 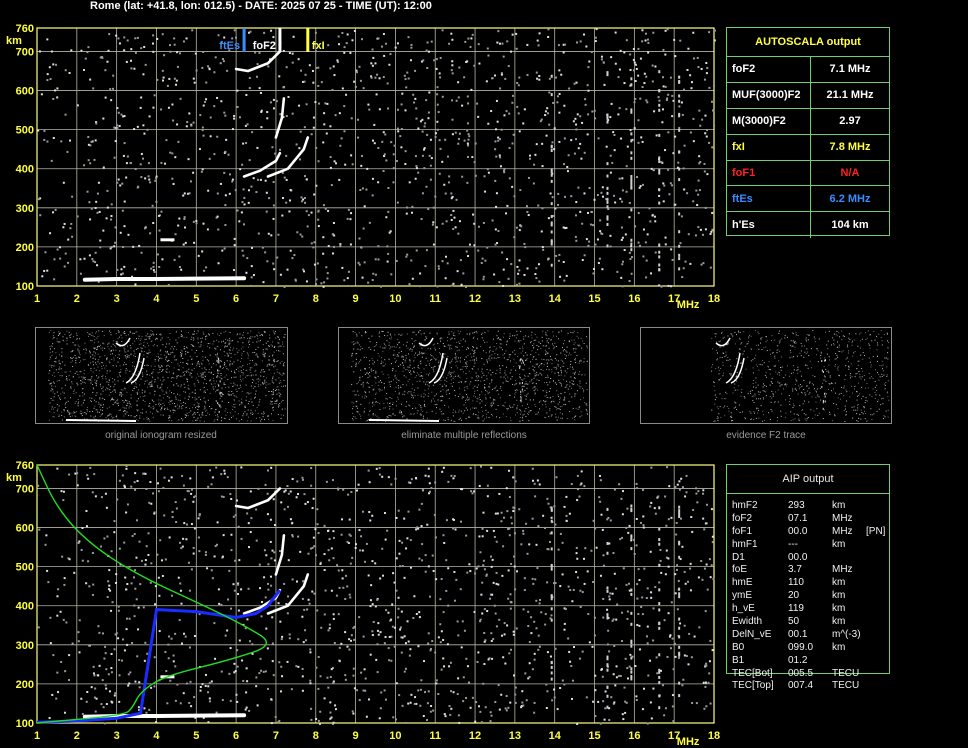 I want to click on y-tick-label: 400, so click(x=25, y=170).